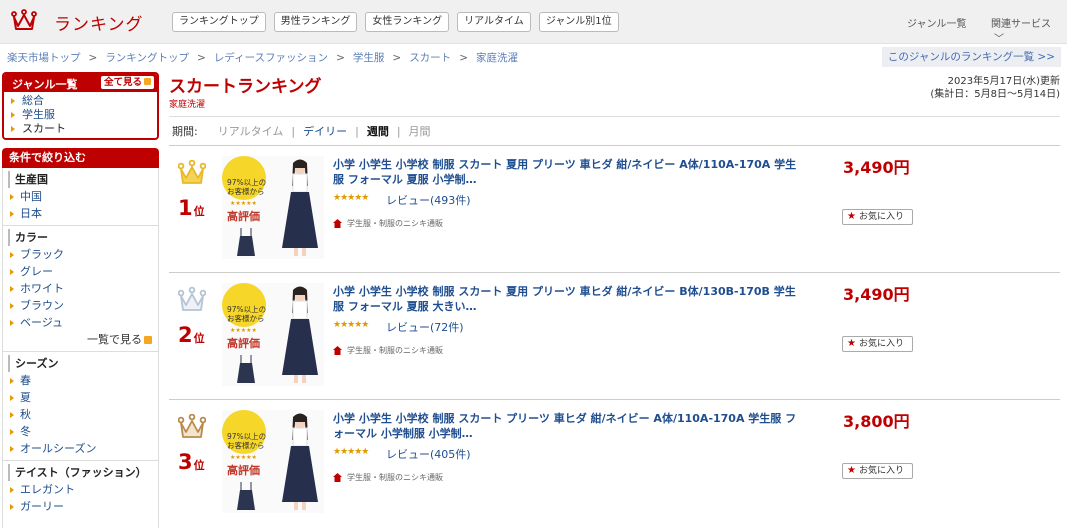  What do you see at coordinates (80, 158) in the screenshot?
I see `filter-header: 条件で絞り込む` at bounding box center [80, 158].